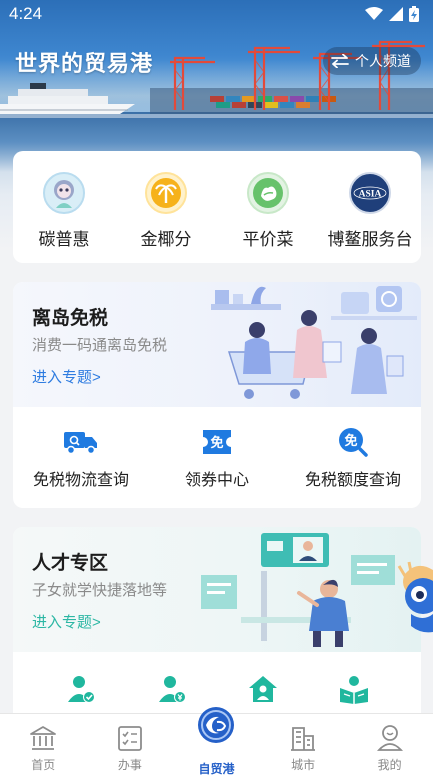 Image resolution: width=433 pixels, height=775 pixels. What do you see at coordinates (64, 239) in the screenshot?
I see `quick-item-label: 碳普惠` at bounding box center [64, 239].